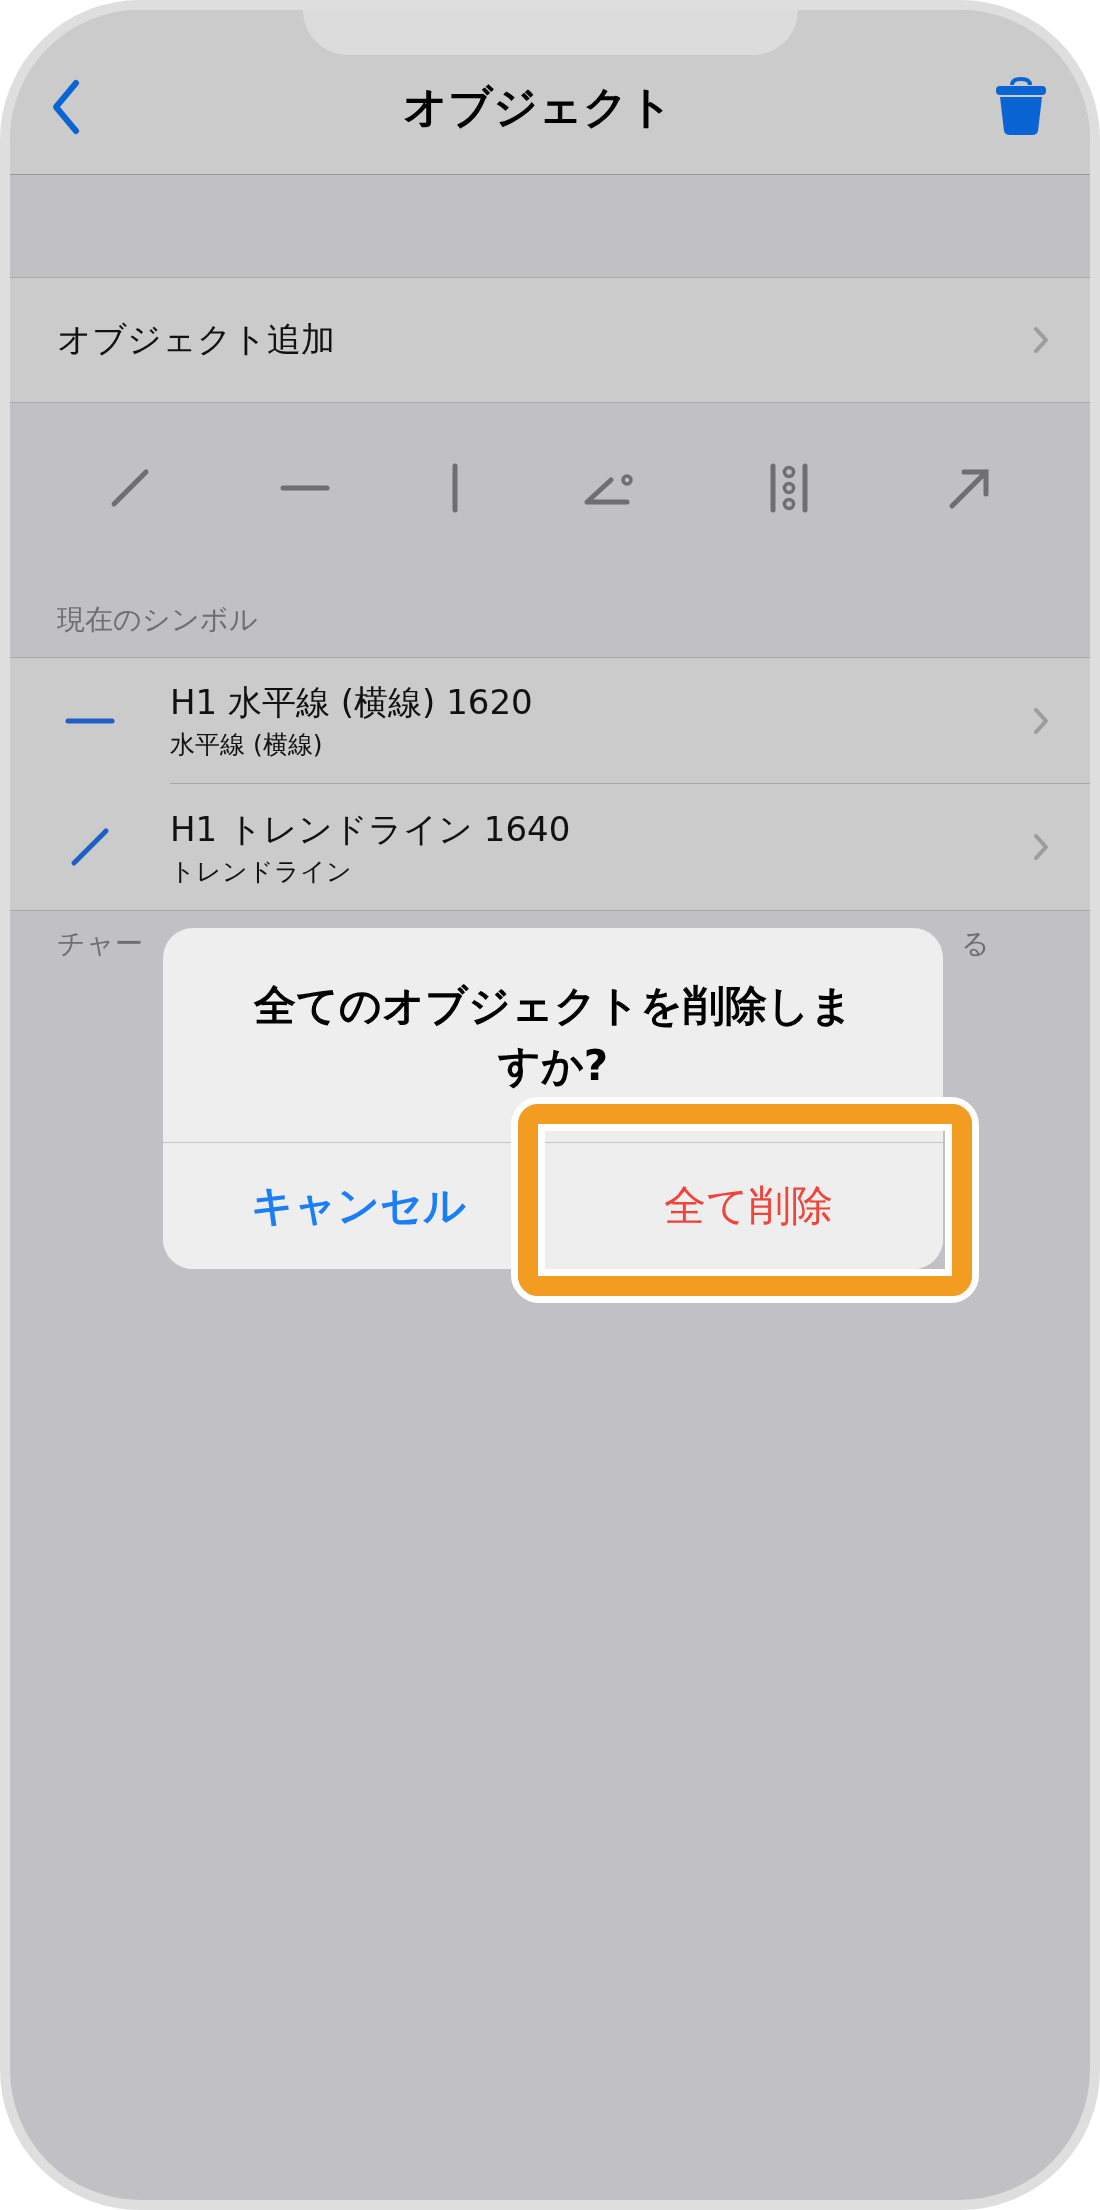  I want to click on footer-note: チャー, so click(100, 944).